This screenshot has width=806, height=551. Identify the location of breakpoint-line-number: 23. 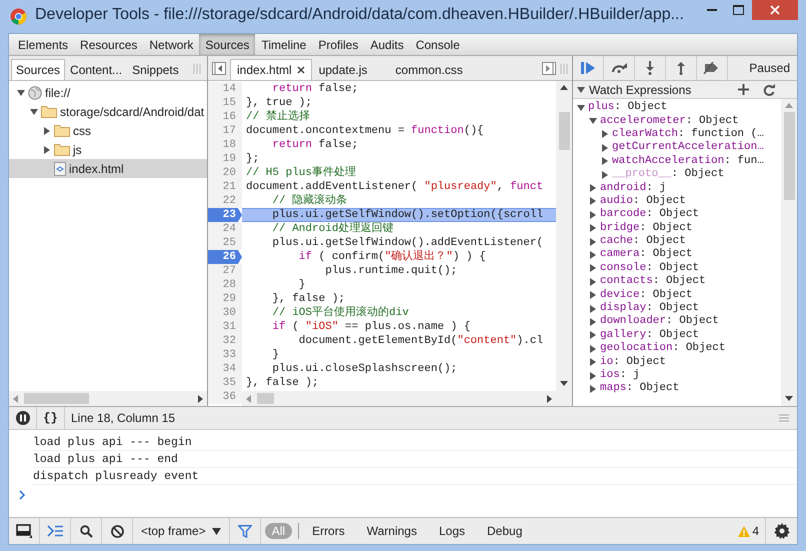
(225, 215).